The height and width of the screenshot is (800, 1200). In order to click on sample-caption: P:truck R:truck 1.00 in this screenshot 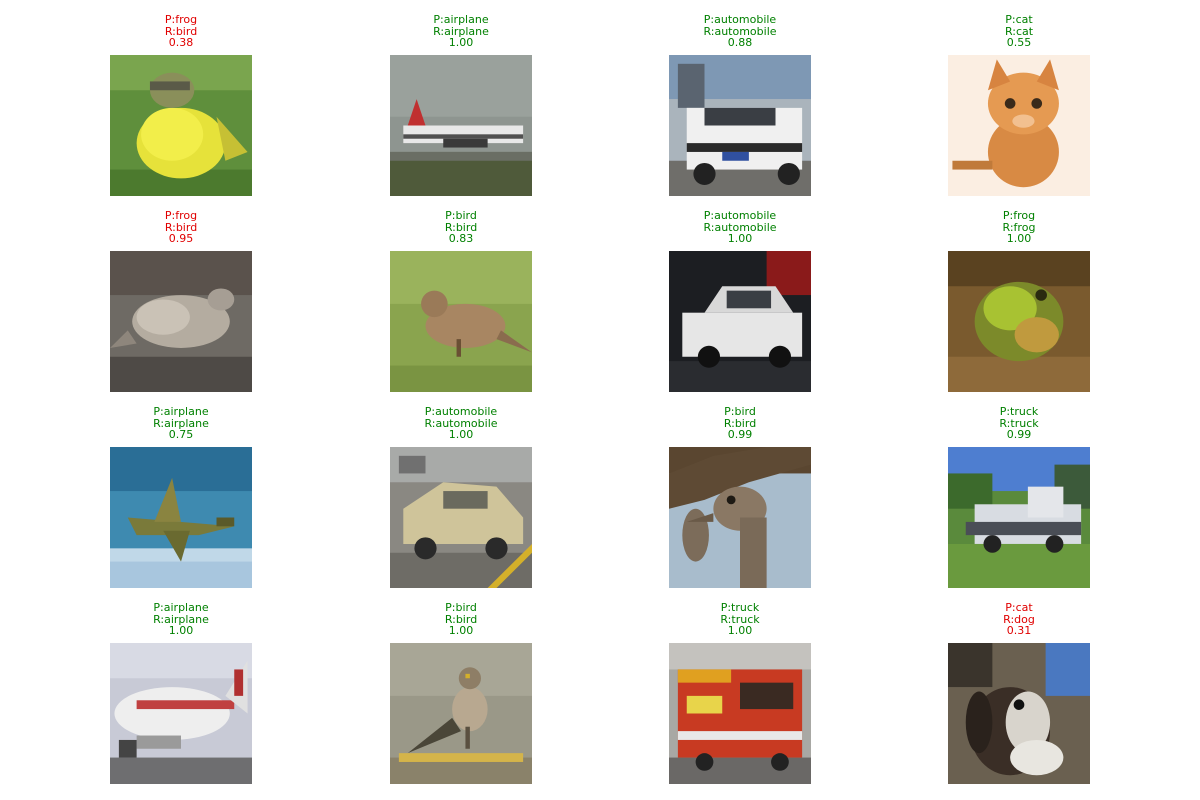, I will do `click(740, 619)`.